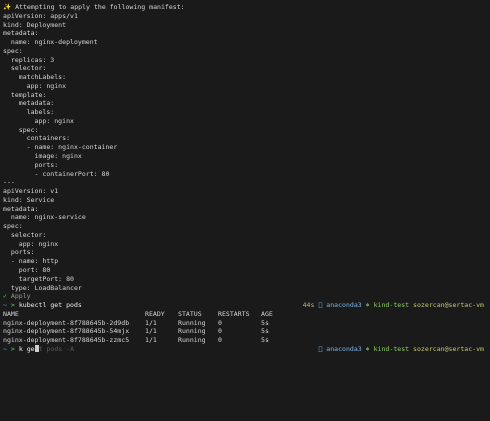 Image resolution: width=490 pixels, height=421 pixels. Describe the element at coordinates (60, 147) in the screenshot. I see `manifest-line: - name: nginx-container` at that location.